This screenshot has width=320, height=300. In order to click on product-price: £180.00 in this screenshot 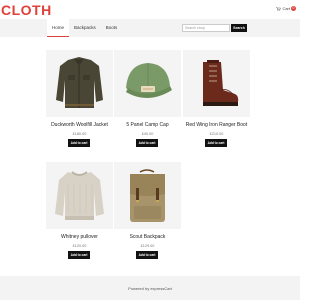, I will do `click(79, 134)`.